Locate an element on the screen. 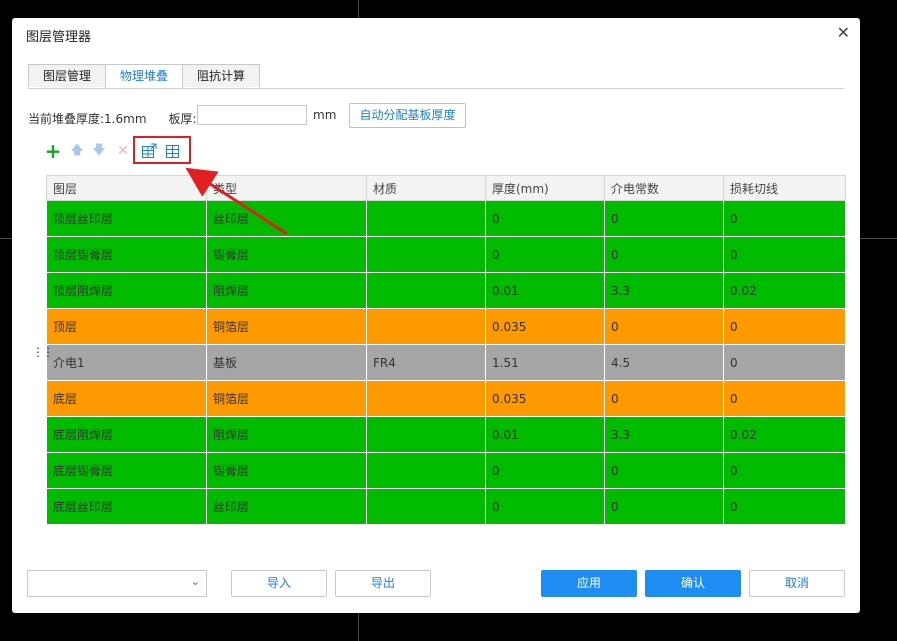 The image size is (897, 641). table-row: 顶层锡膏层 锡膏层 0 0 0 is located at coordinates (446, 254).